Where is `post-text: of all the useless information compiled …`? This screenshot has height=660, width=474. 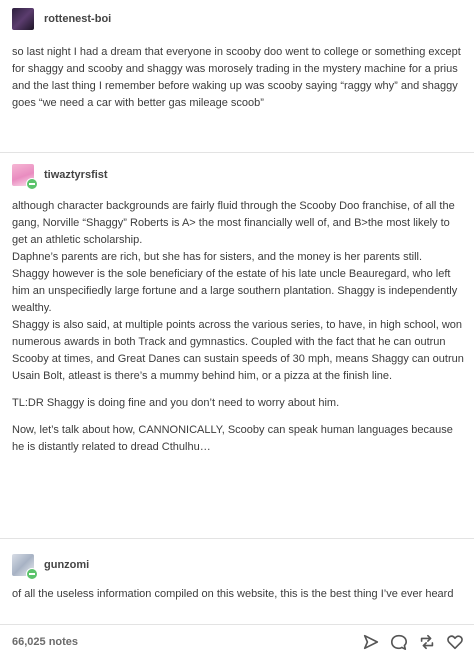
post-text: of all the useless information compiled … is located at coordinates (233, 594).